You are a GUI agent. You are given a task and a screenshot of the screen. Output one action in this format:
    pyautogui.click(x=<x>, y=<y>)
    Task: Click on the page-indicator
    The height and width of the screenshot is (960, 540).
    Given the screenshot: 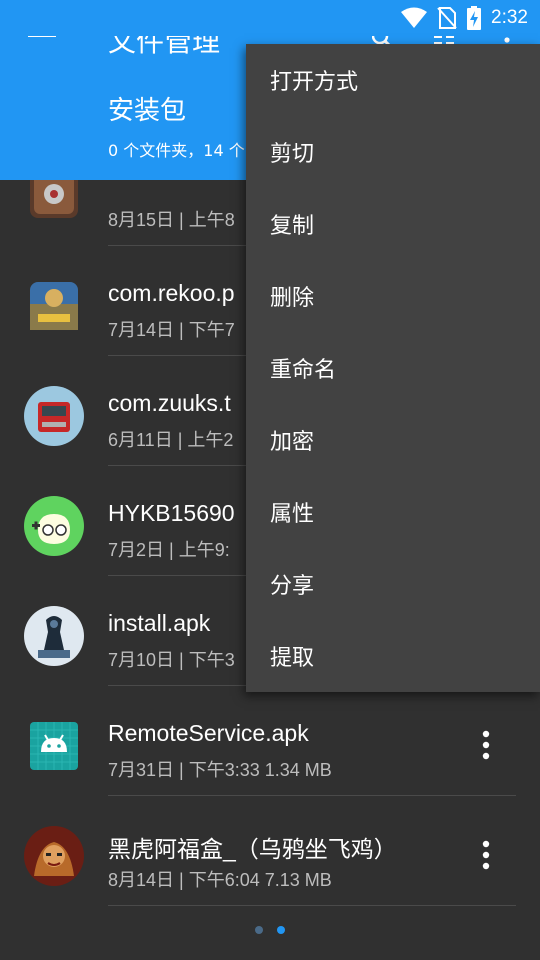 What is the action you would take?
    pyautogui.click(x=270, y=930)
    